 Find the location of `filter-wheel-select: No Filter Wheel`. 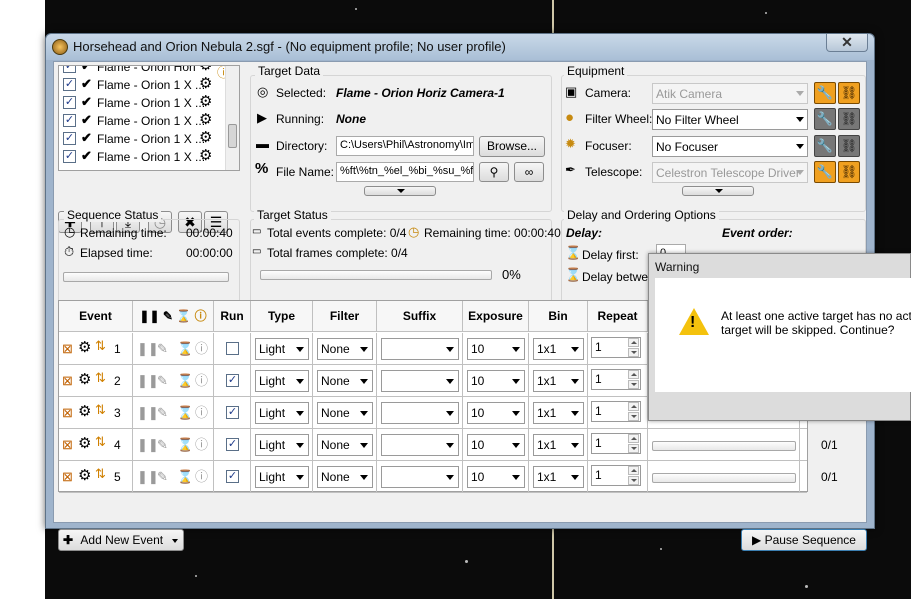

filter-wheel-select: No Filter Wheel is located at coordinates (730, 119).